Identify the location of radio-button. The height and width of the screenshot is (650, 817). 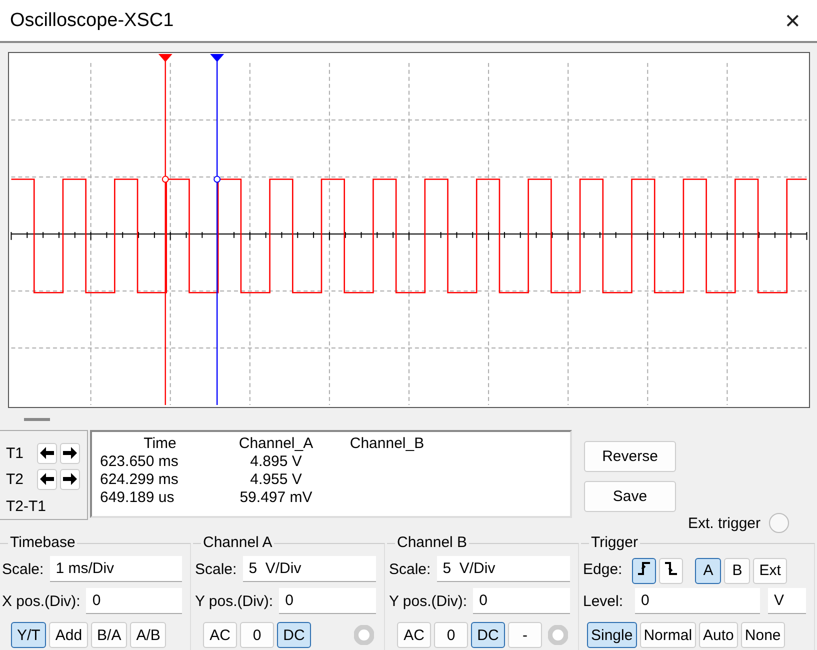
(778, 523).